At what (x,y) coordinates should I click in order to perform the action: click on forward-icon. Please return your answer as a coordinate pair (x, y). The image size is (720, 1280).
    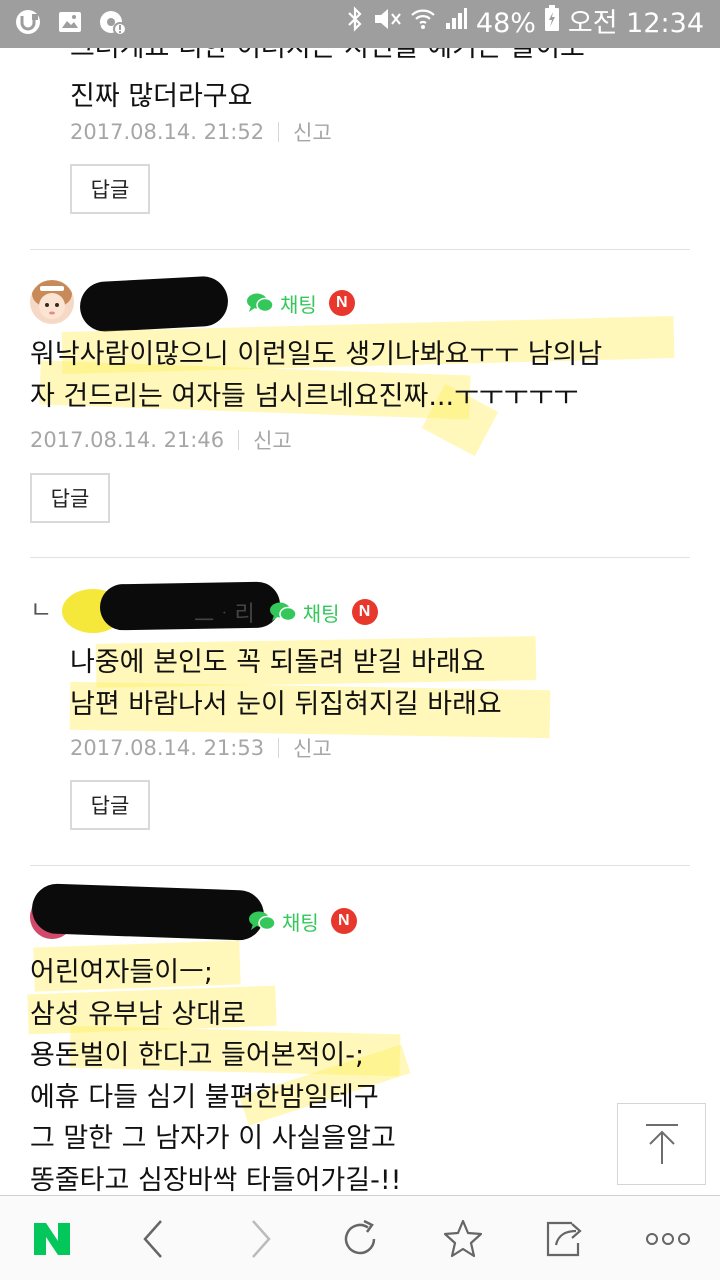
    Looking at the image, I should click on (261, 1238).